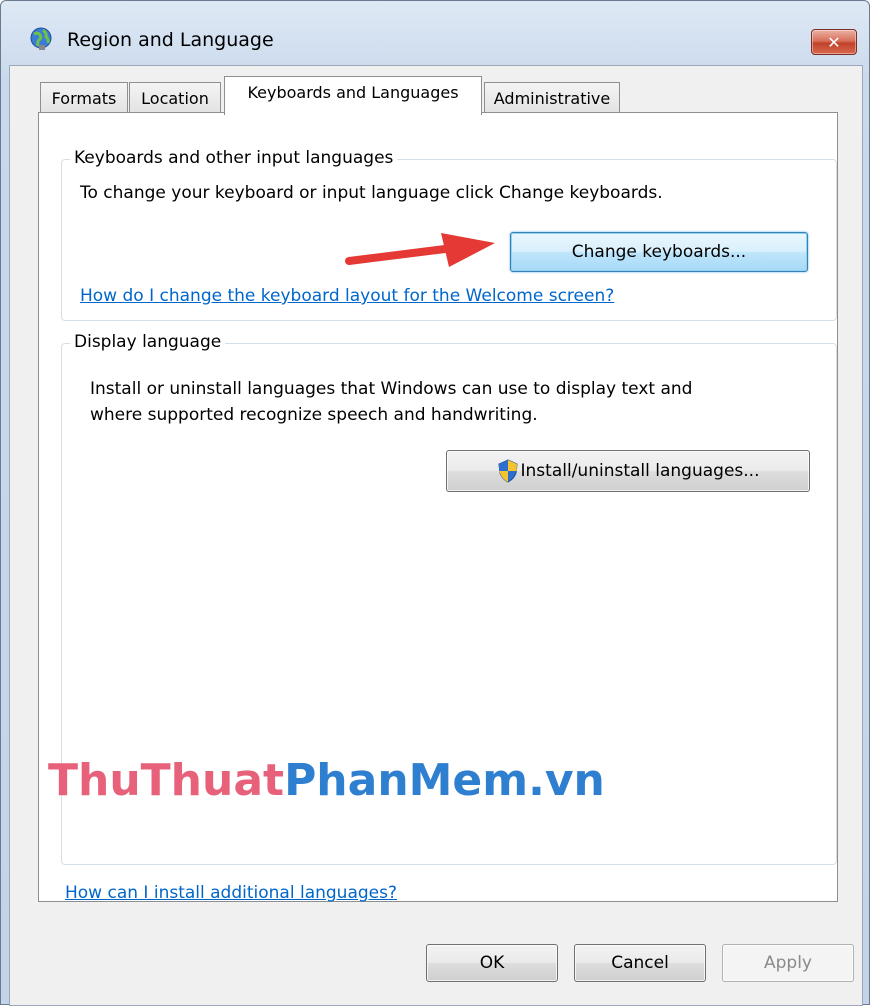  Describe the element at coordinates (231, 893) in the screenshot. I see `install-additional-languages-link: How can I install additional languages?` at that location.